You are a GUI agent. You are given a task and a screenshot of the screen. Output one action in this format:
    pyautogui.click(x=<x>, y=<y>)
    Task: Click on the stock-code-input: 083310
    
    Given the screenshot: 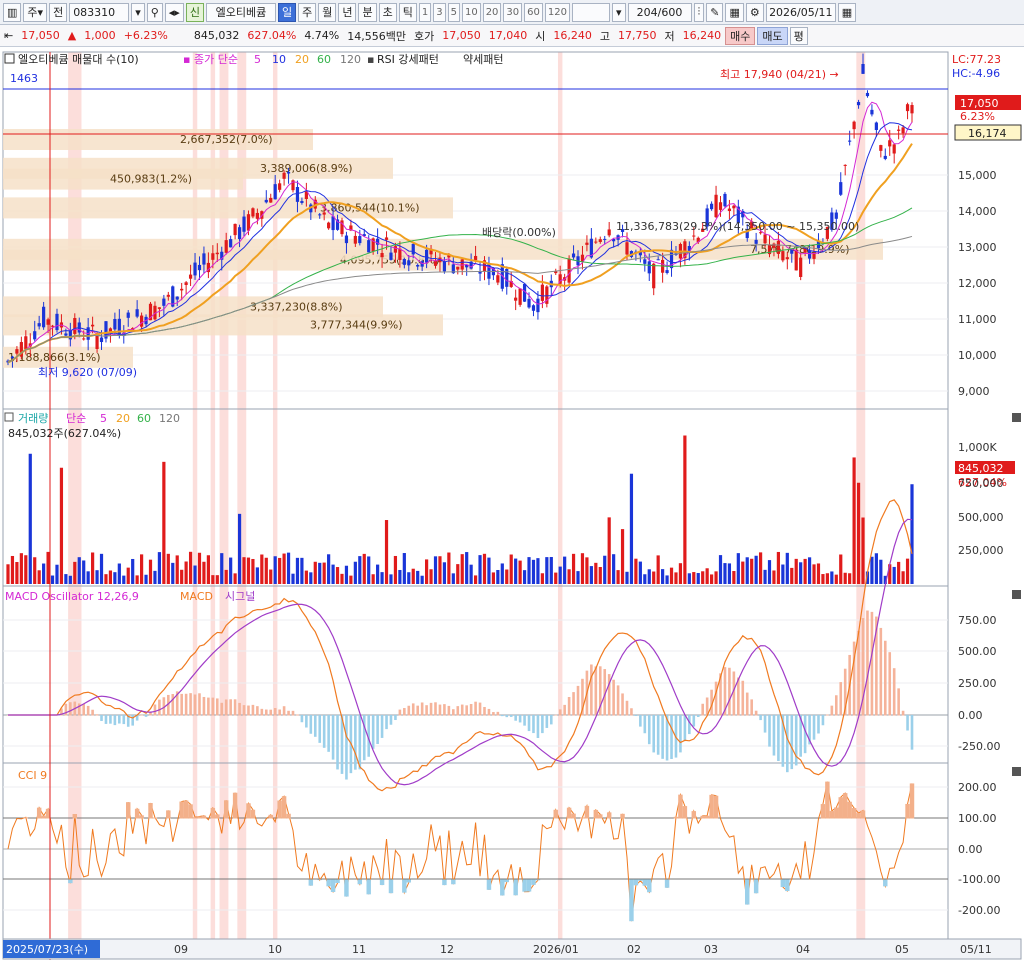 What is the action you would take?
    pyautogui.click(x=99, y=12)
    